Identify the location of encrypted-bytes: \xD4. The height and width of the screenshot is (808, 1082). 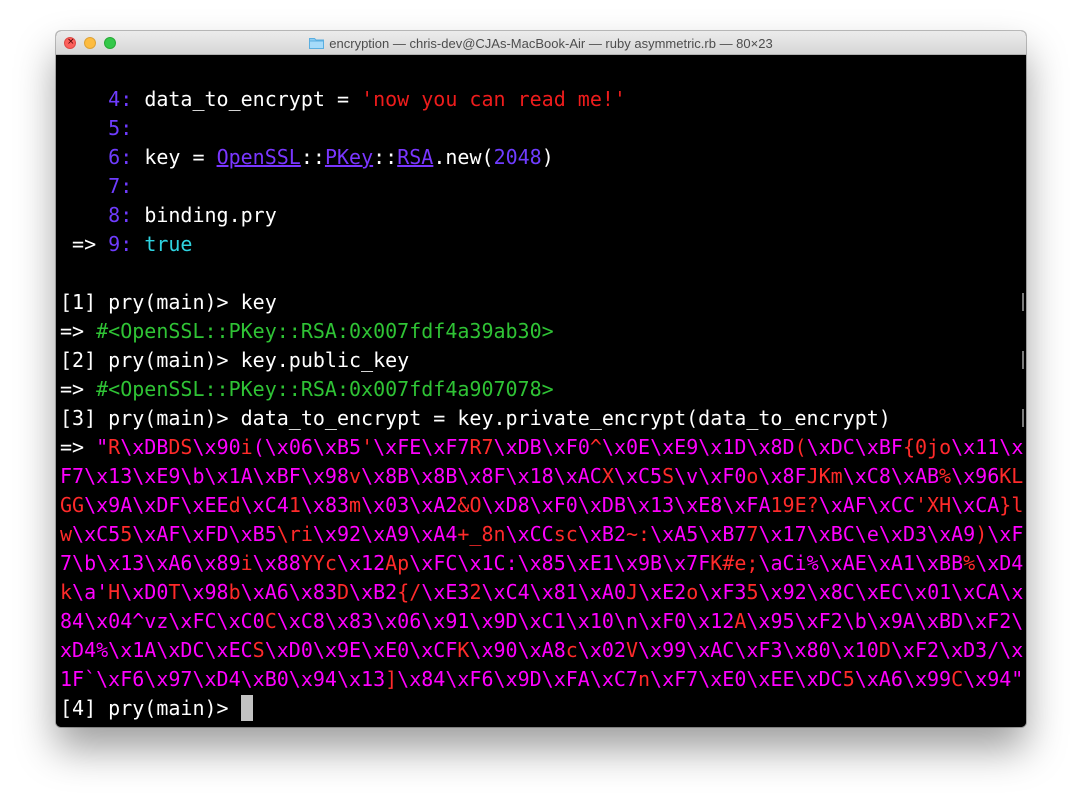
(999, 563).